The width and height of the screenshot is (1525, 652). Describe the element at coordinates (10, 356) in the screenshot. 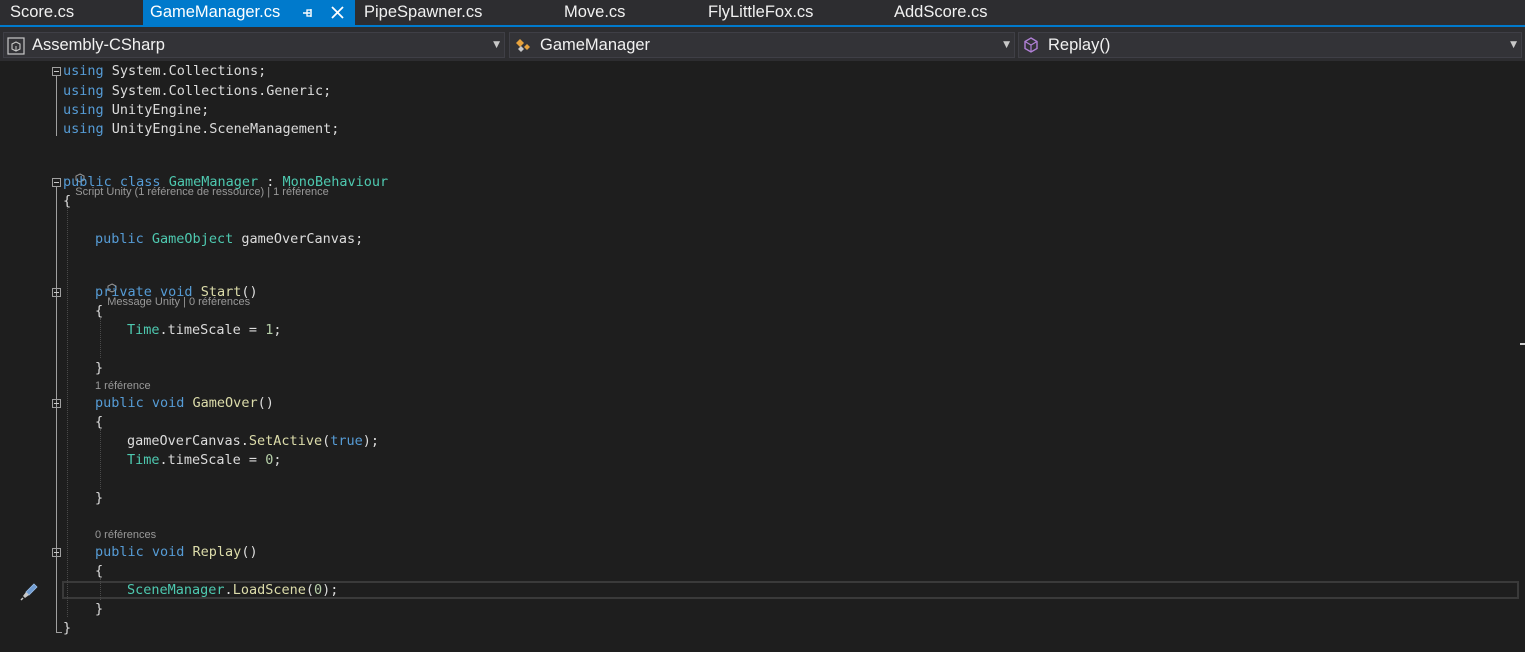

I see `editor-gutter` at that location.